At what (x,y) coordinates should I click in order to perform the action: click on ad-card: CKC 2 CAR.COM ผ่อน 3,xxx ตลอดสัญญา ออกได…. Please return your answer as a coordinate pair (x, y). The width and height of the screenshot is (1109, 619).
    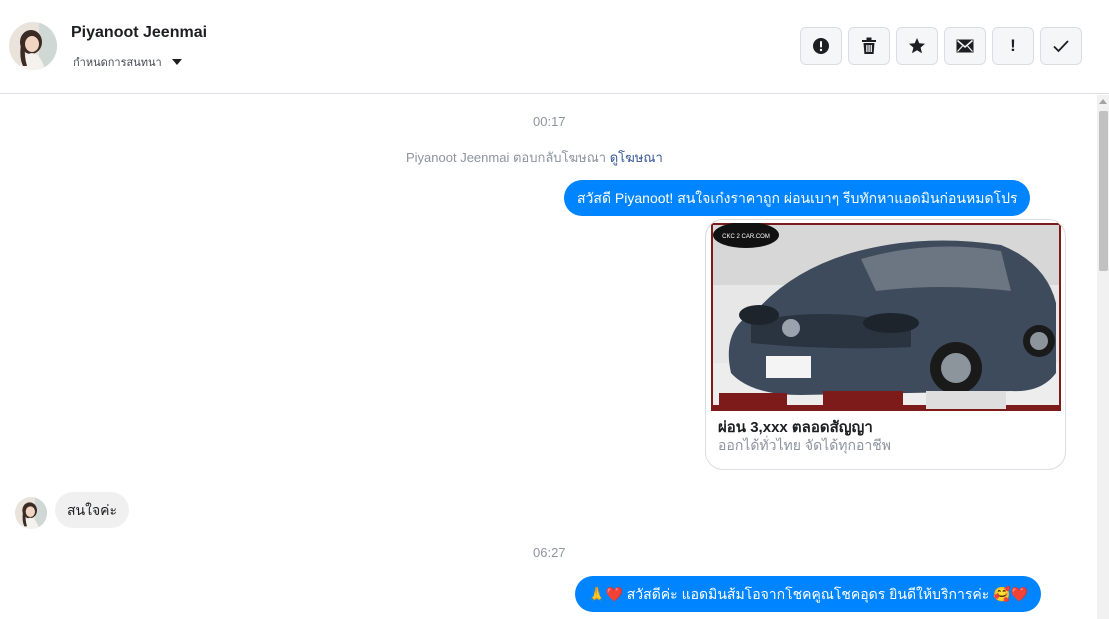
    Looking at the image, I should click on (885, 344).